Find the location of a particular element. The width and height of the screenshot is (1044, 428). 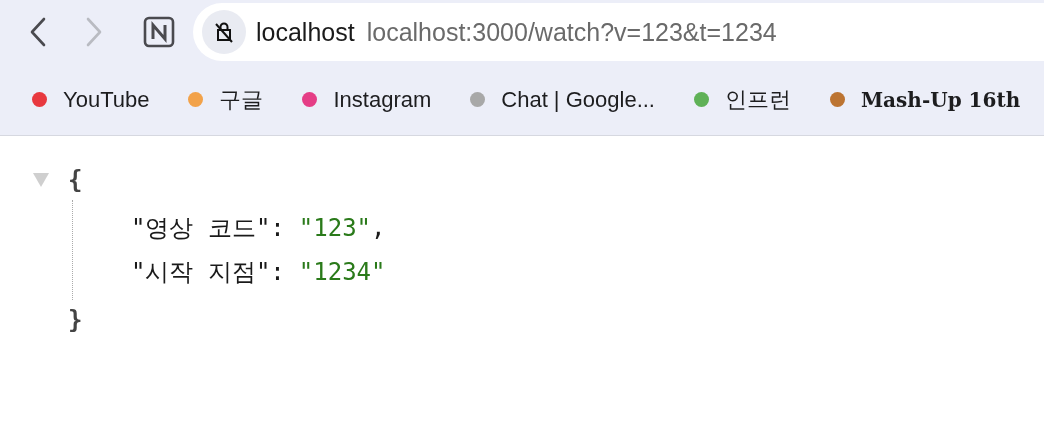

comma: , is located at coordinates (378, 228).